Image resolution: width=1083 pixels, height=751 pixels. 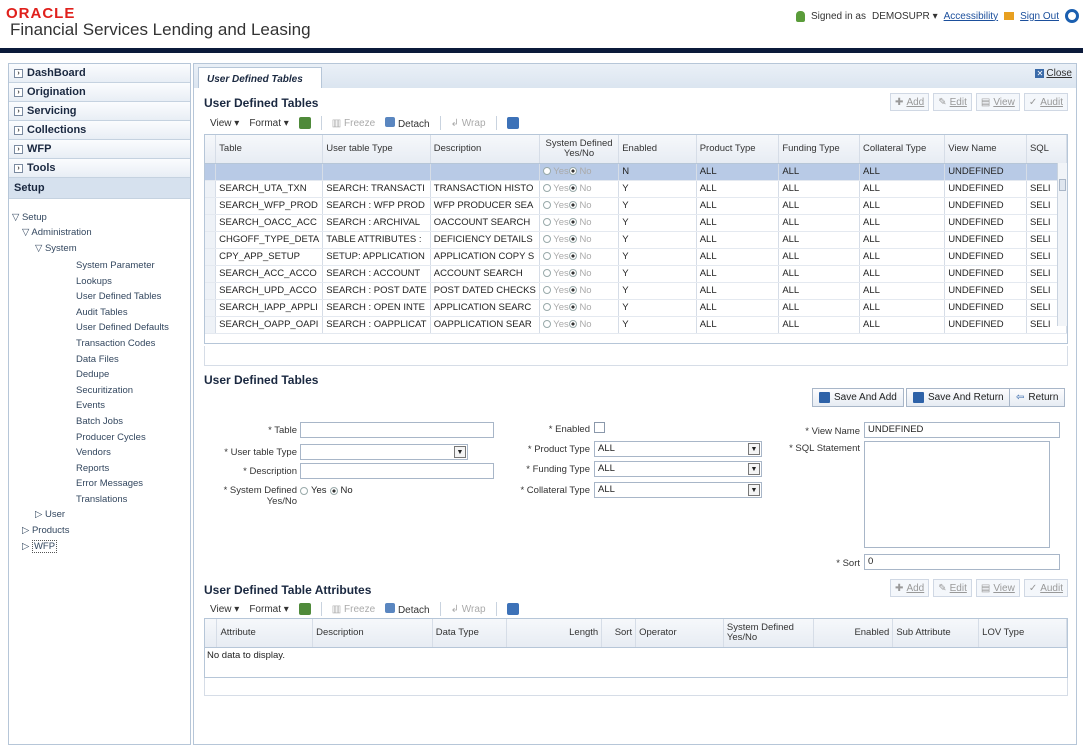 I want to click on column-header: Data Type, so click(x=469, y=633).